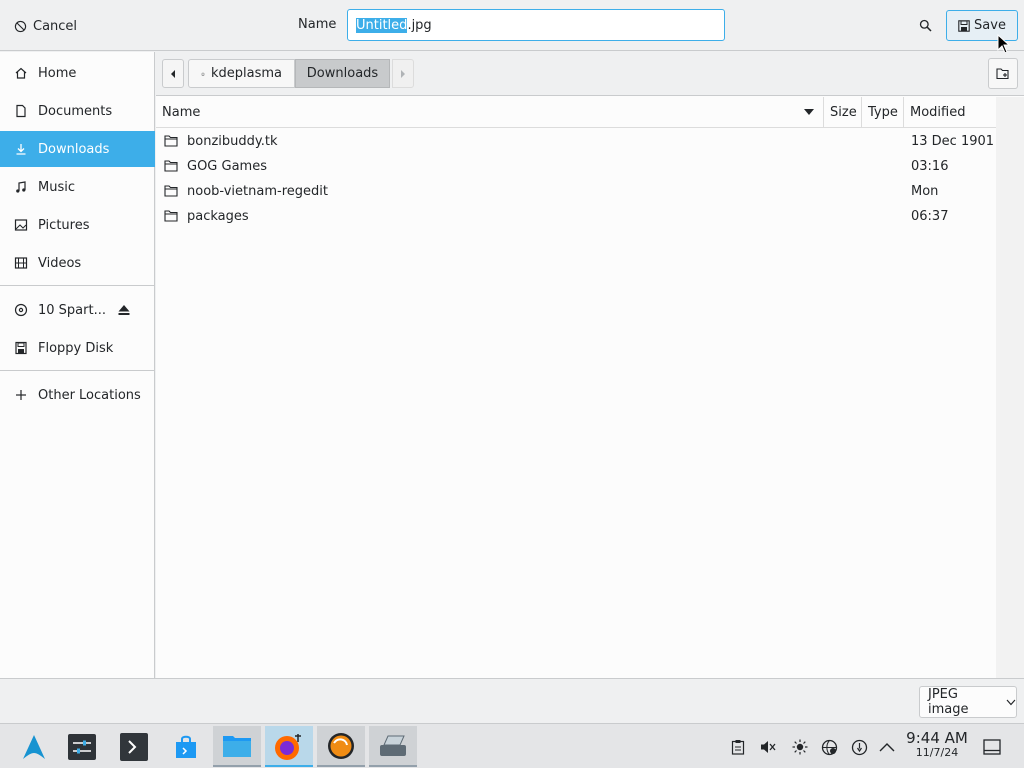 This screenshot has height=768, width=1024. I want to click on column-header: Name Size Type Modified, so click(576, 112).